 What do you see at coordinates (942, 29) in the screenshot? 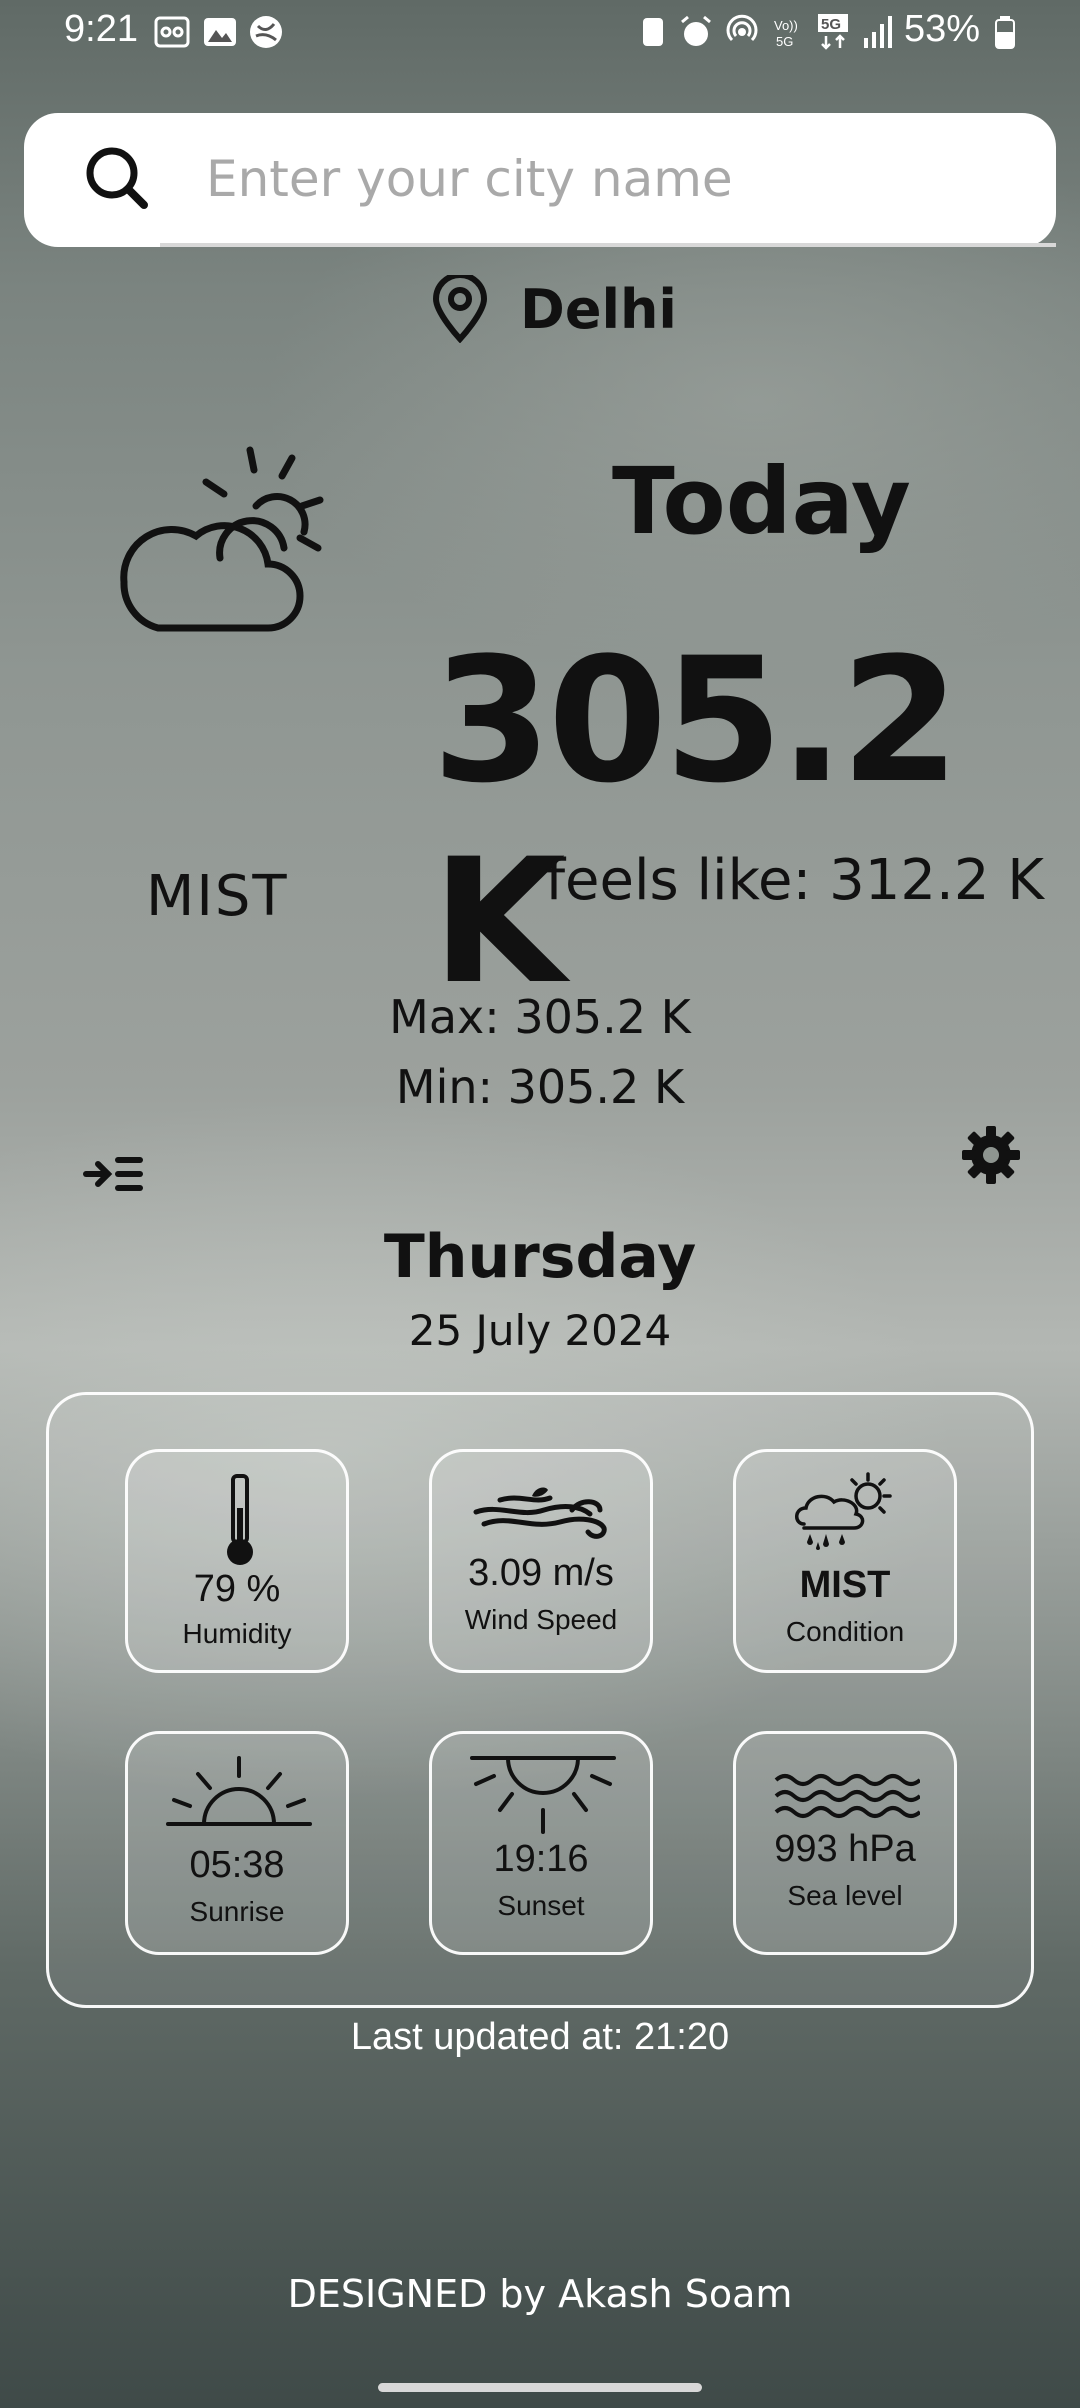
I see `battery-percent: 53%` at bounding box center [942, 29].